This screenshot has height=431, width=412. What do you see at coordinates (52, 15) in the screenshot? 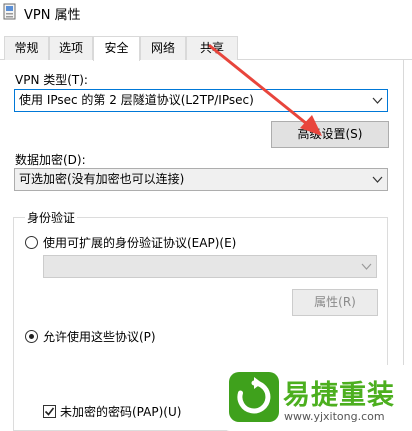
I see `window-title: VPN 属性` at bounding box center [52, 15].